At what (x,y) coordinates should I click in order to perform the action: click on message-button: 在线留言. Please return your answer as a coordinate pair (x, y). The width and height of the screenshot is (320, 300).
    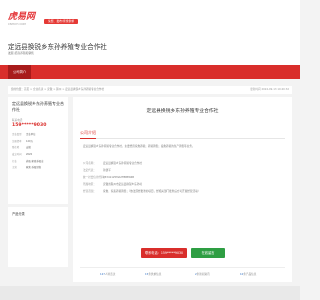
    Looking at the image, I should click on (208, 253).